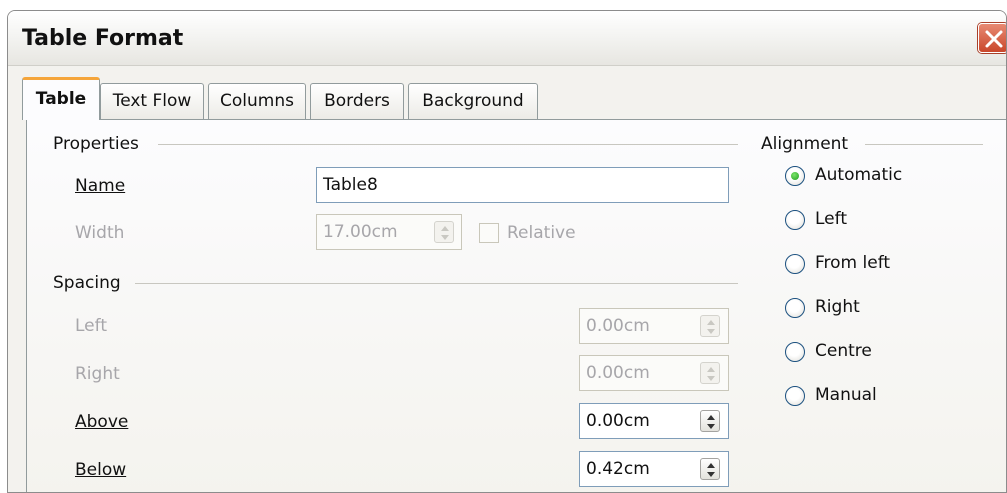  What do you see at coordinates (846, 395) in the screenshot?
I see `radio-manual-label: Manual` at bounding box center [846, 395].